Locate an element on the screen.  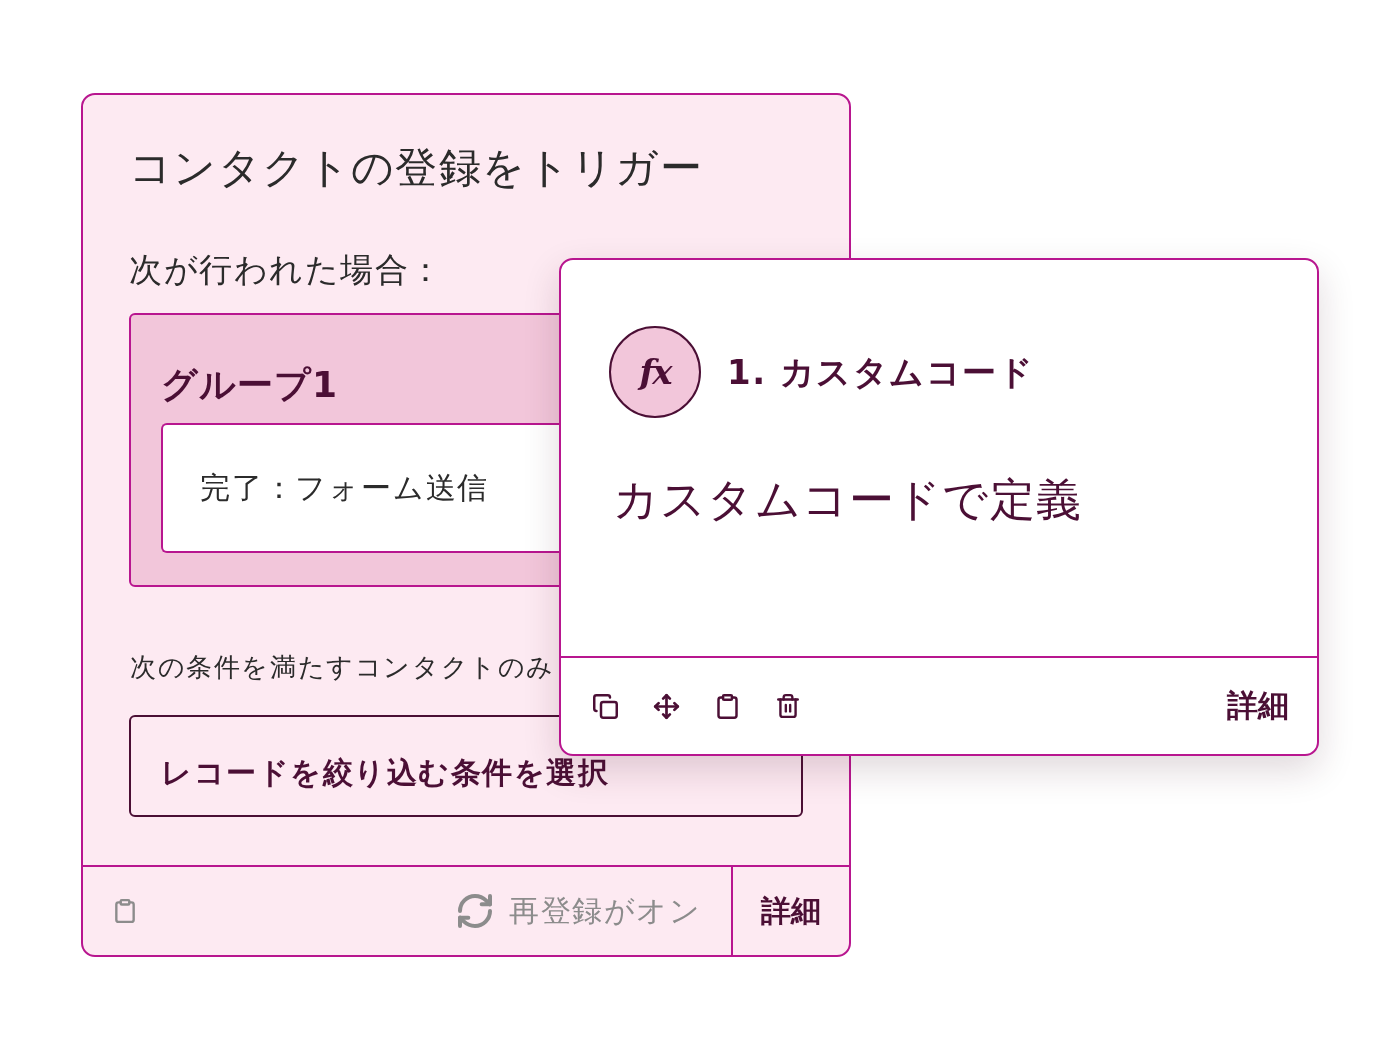
group-title: グループ1 is located at coordinates (250, 385).